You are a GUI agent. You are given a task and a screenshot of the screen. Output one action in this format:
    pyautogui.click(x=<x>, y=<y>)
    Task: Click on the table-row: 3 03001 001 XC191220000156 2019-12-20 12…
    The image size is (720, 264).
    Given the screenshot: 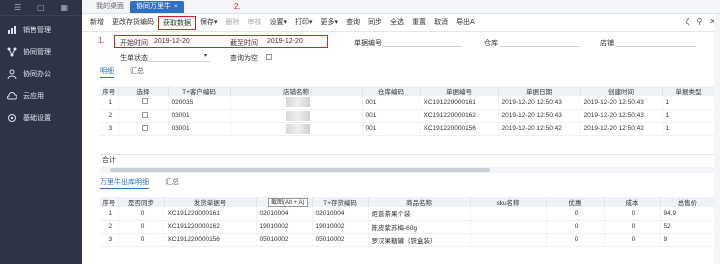 What is the action you would take?
    pyautogui.click(x=408, y=129)
    